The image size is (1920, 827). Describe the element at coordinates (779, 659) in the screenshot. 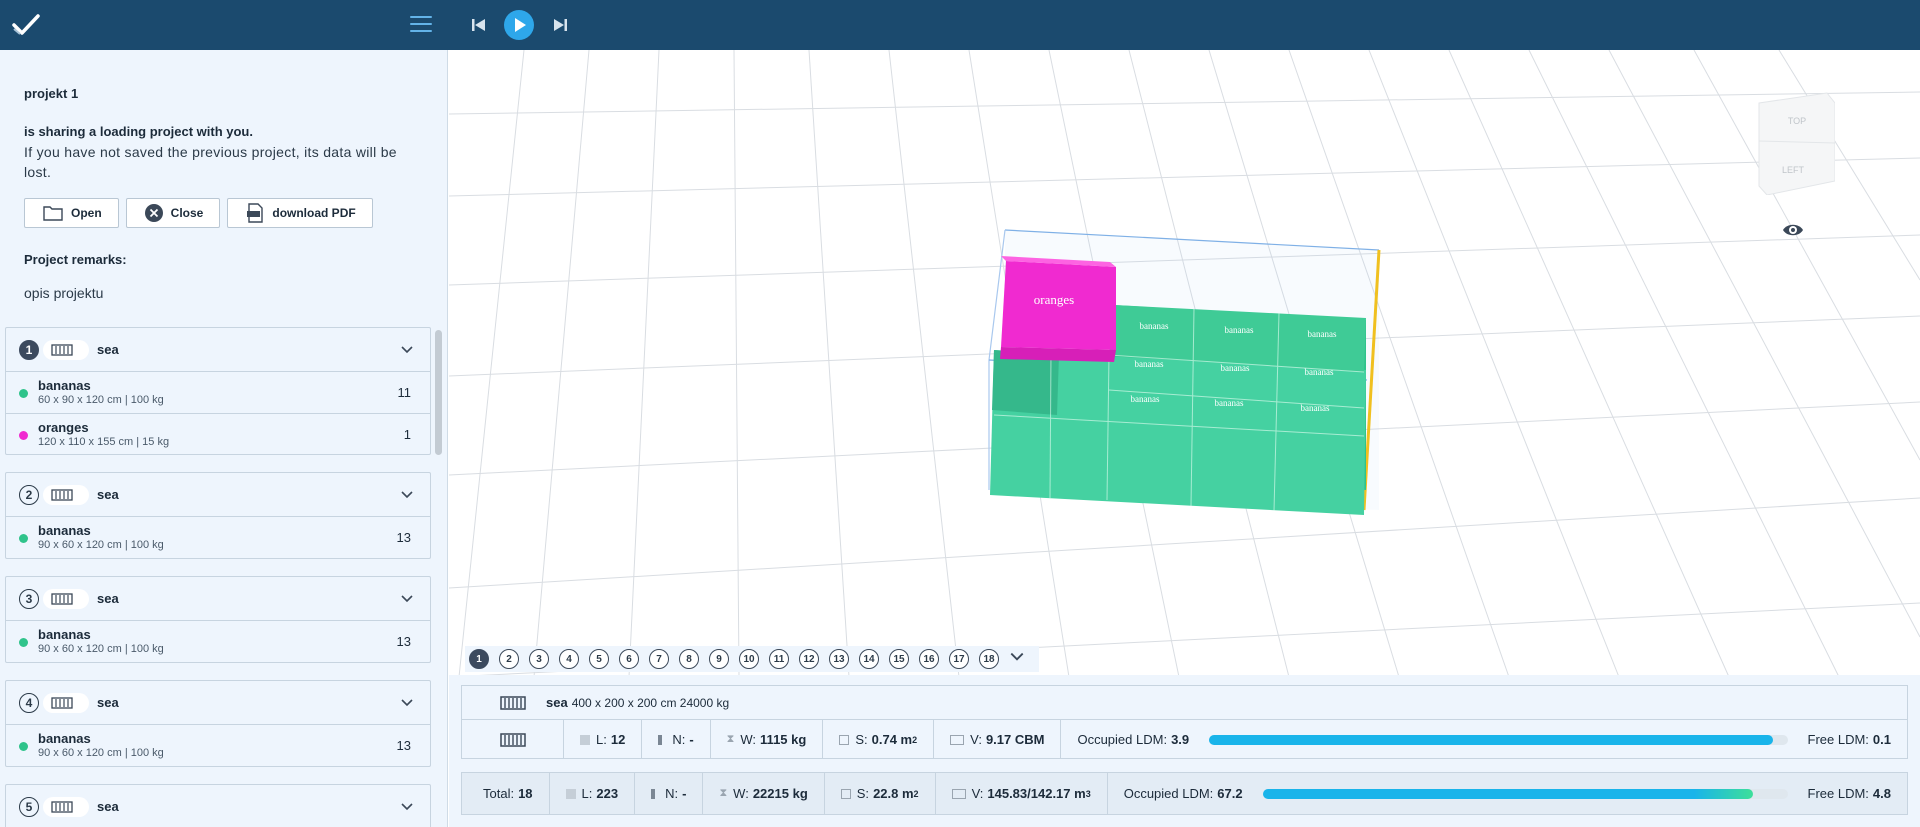

I see `page-button: 11` at that location.